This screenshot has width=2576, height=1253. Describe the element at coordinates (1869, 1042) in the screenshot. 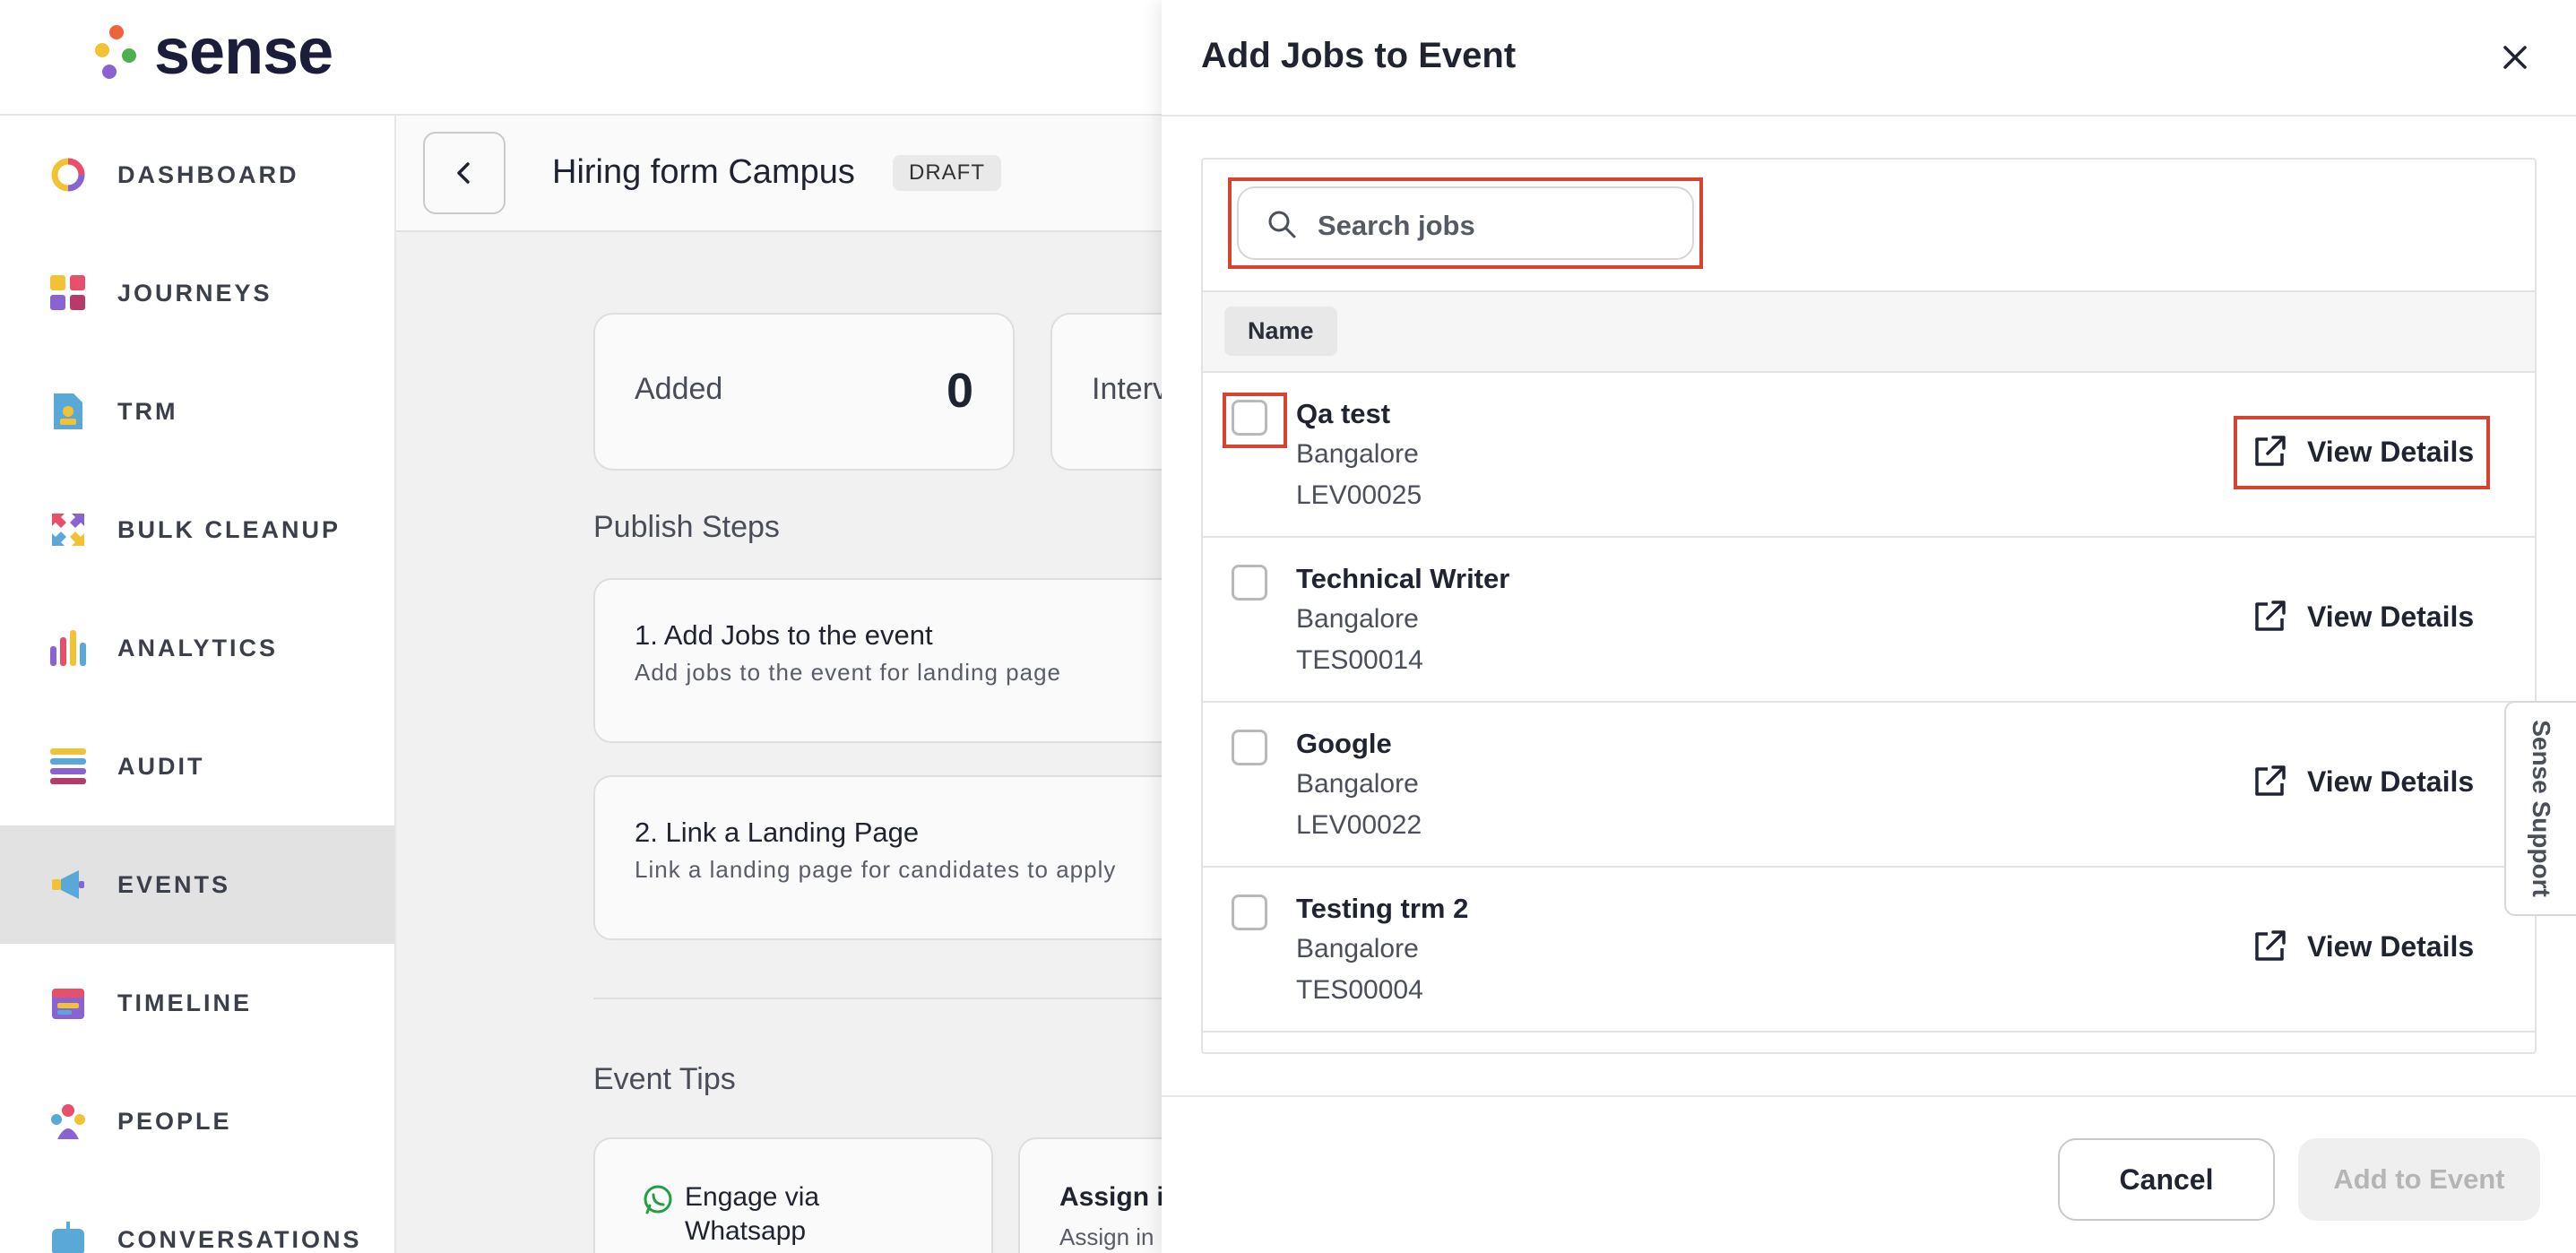

I see `table-row` at that location.